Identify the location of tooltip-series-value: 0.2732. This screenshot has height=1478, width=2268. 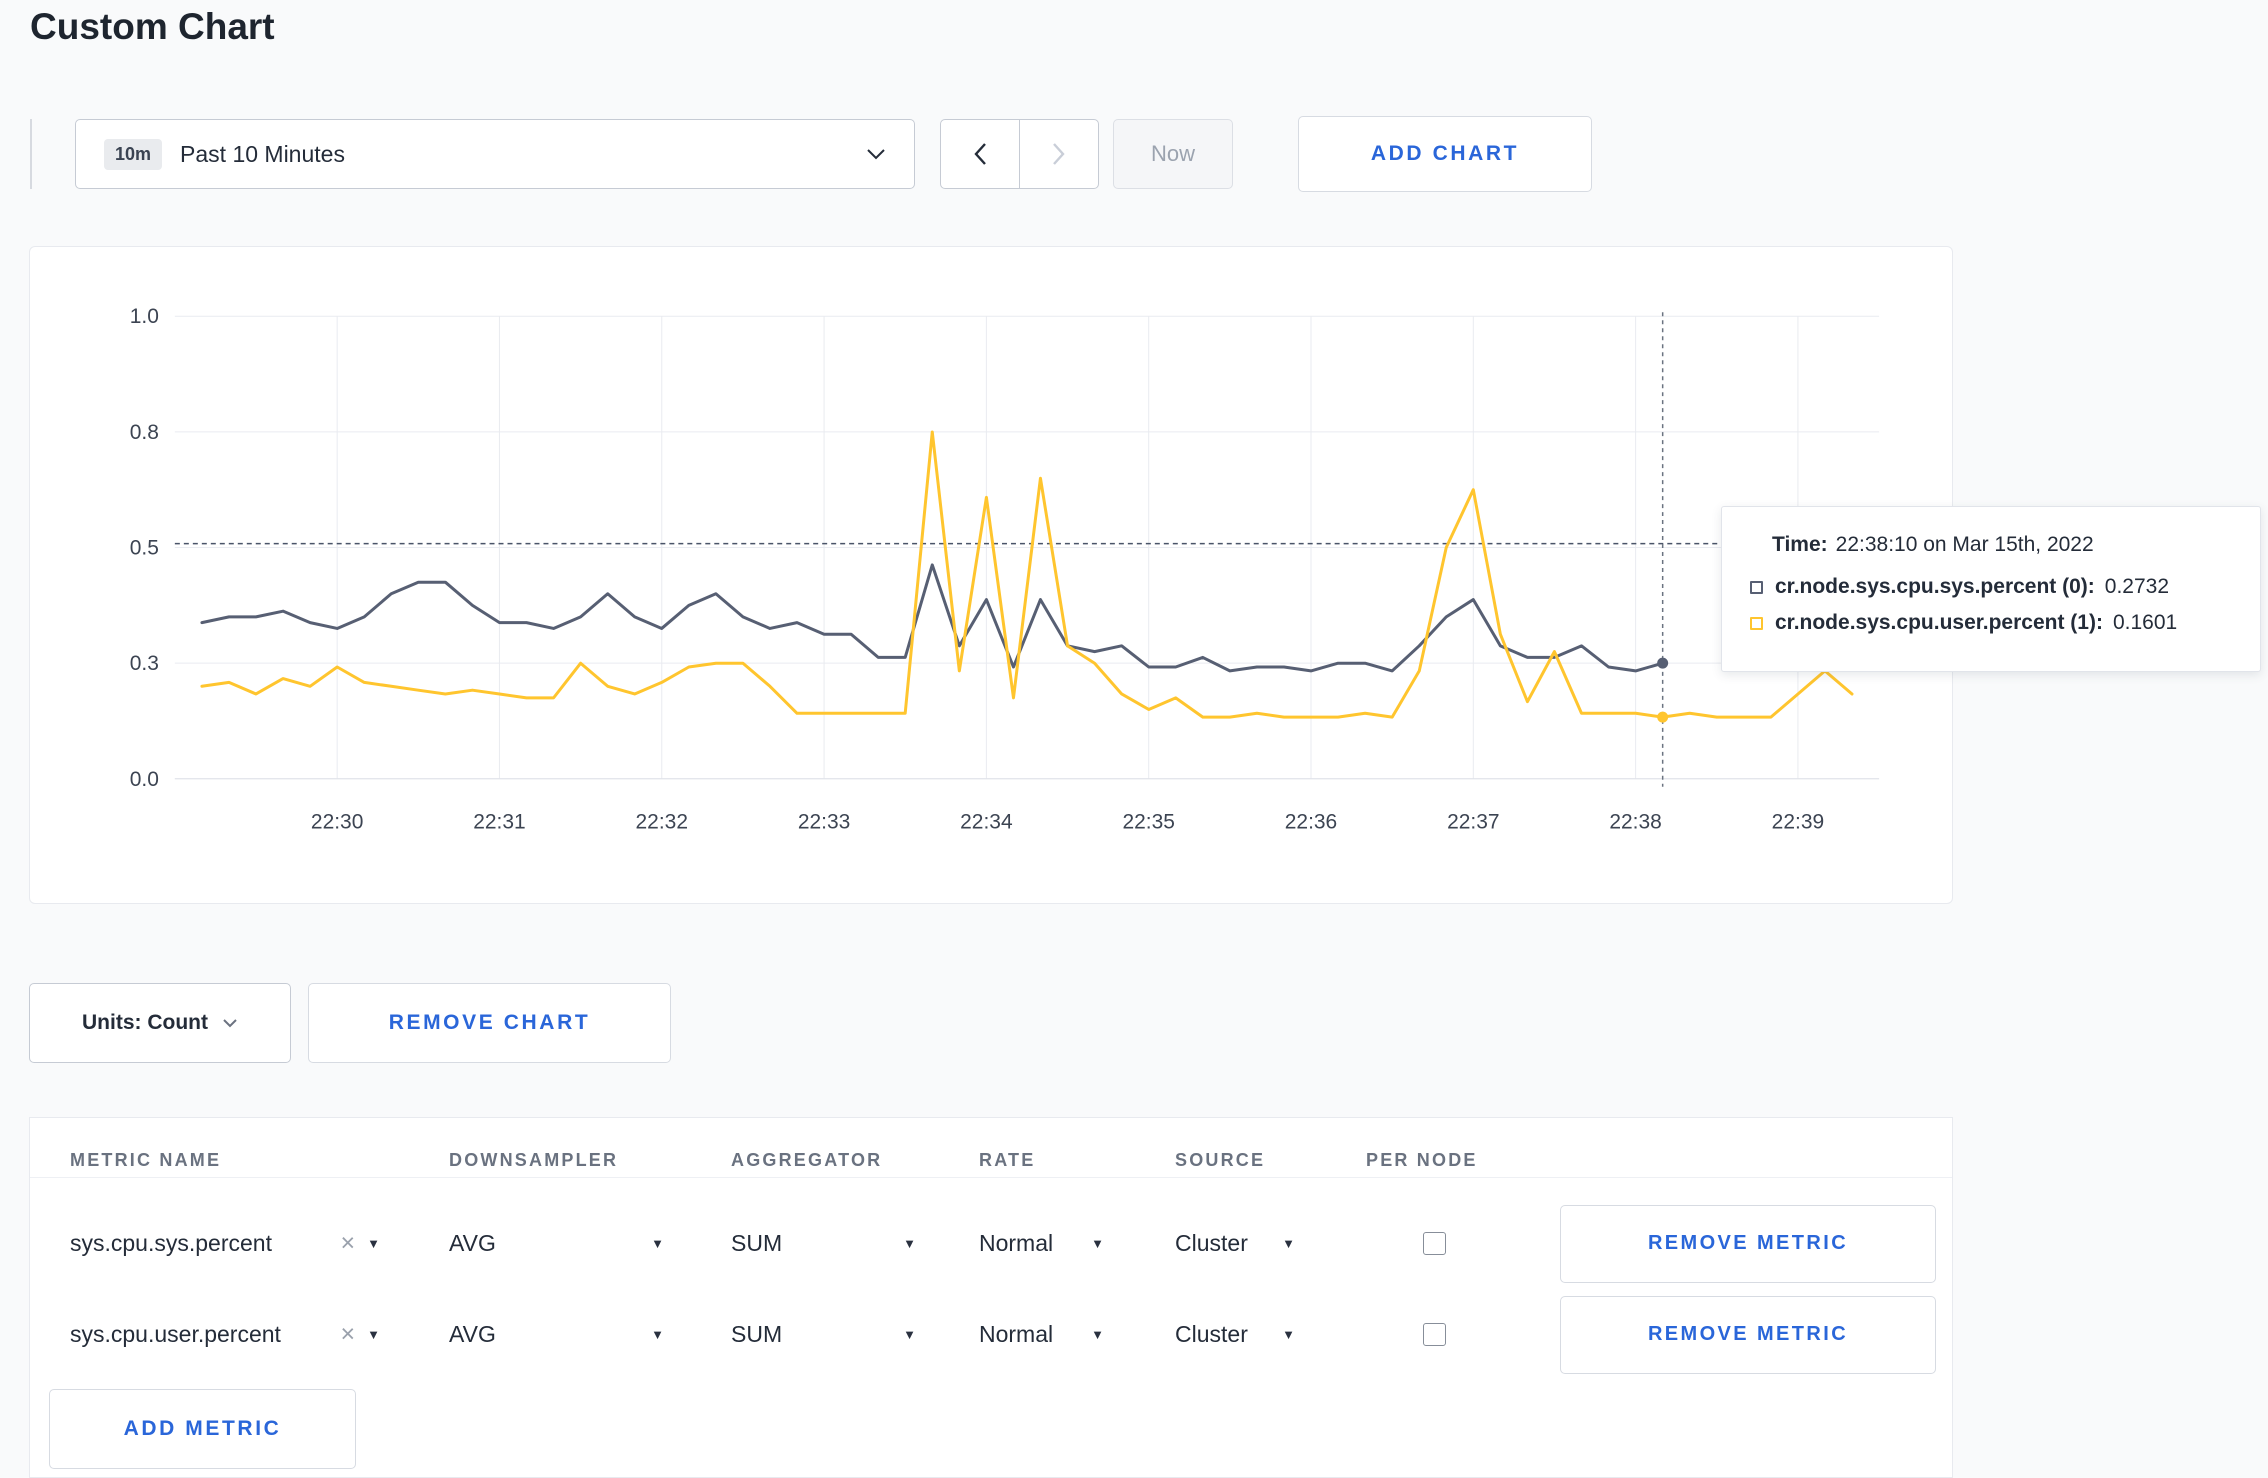
(2137, 586).